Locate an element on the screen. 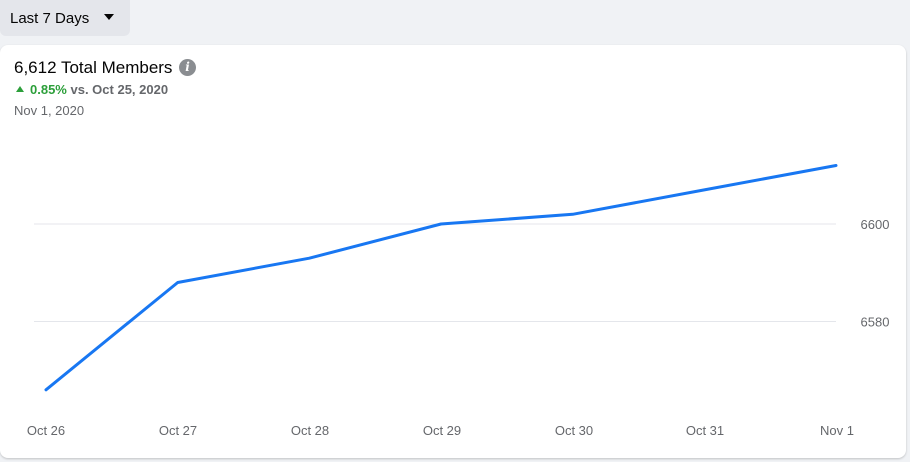 This screenshot has width=910, height=462. x-tick-label: Oct 27 is located at coordinates (178, 430).